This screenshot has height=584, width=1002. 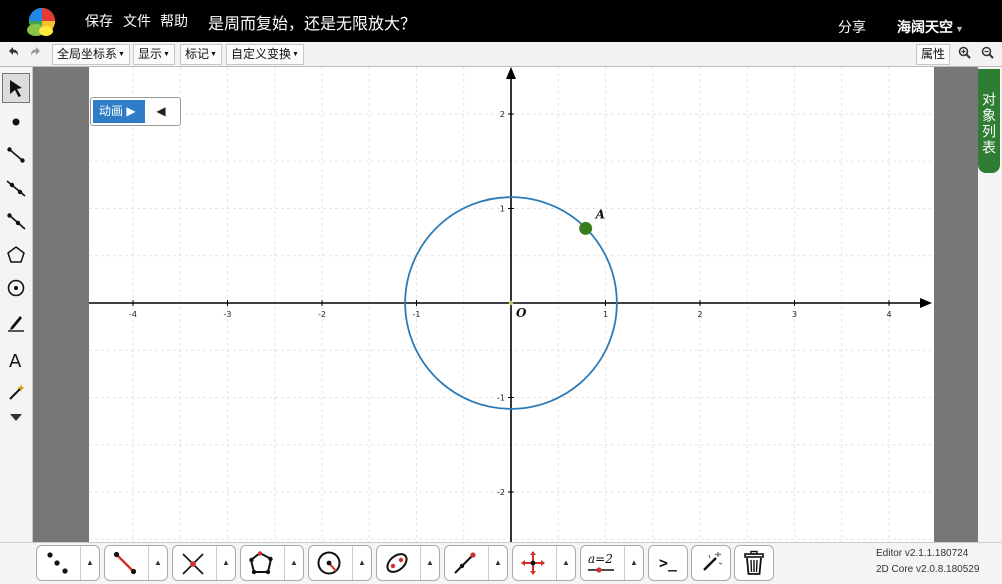 What do you see at coordinates (586, 228) in the screenshot?
I see `point-a` at bounding box center [586, 228].